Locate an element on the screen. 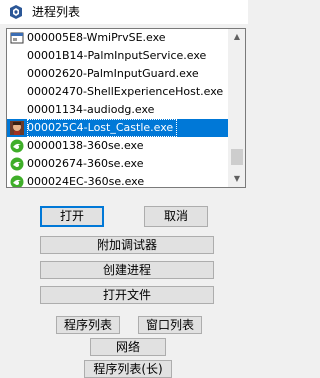 This screenshot has height=378, width=320. open-button: 打开 is located at coordinates (72, 216).